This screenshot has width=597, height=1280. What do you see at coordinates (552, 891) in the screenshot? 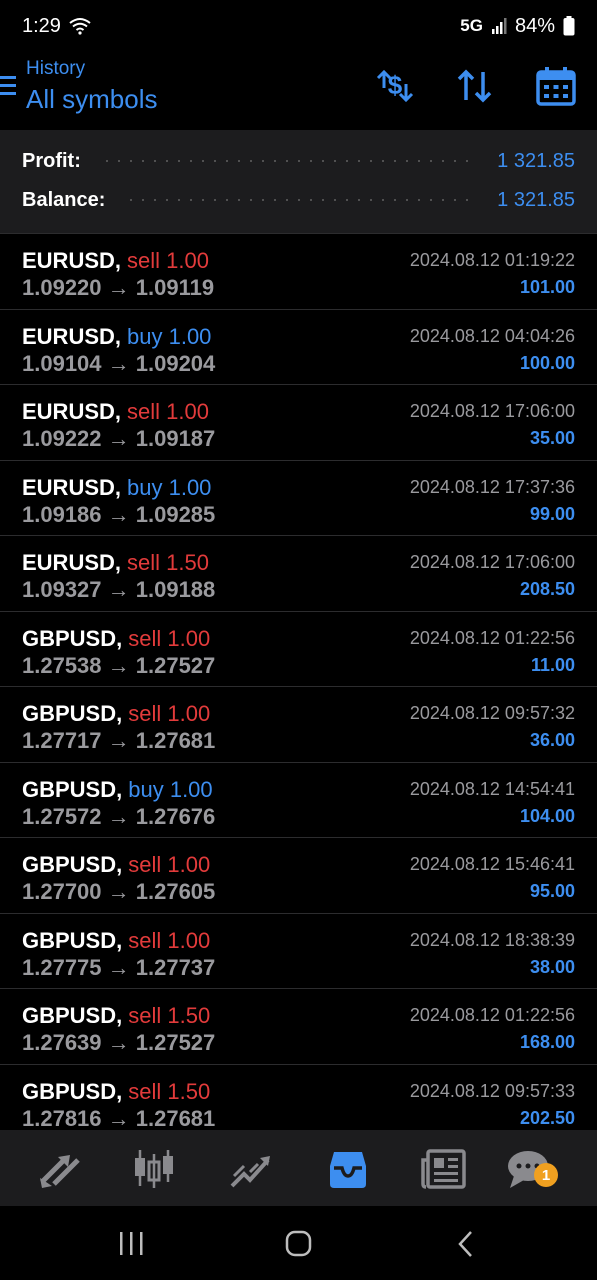
I see `deal-profit: 95.00` at bounding box center [552, 891].